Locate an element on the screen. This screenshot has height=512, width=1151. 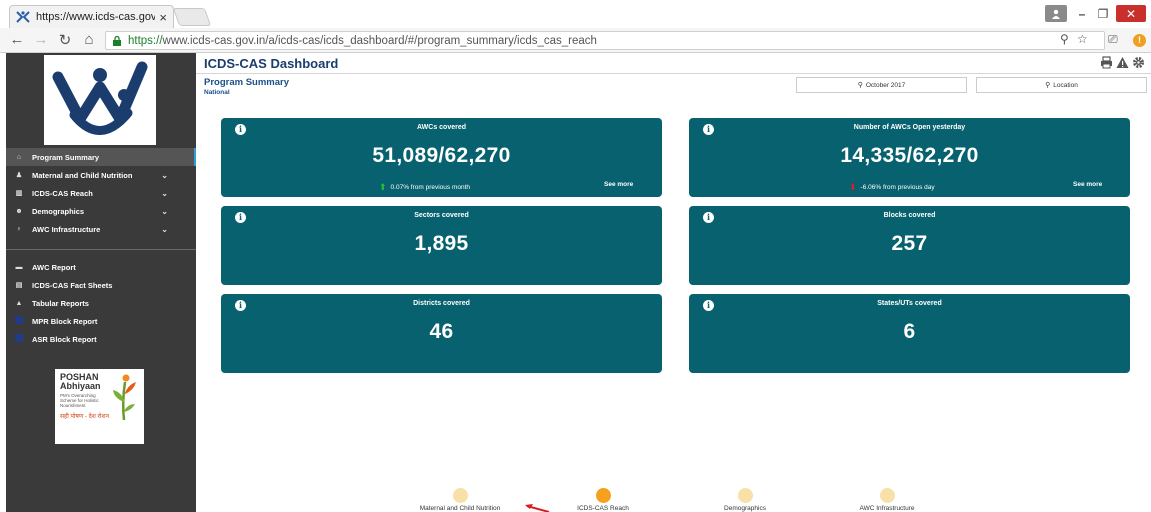
tab-close-icon: × is located at coordinates (163, 17).